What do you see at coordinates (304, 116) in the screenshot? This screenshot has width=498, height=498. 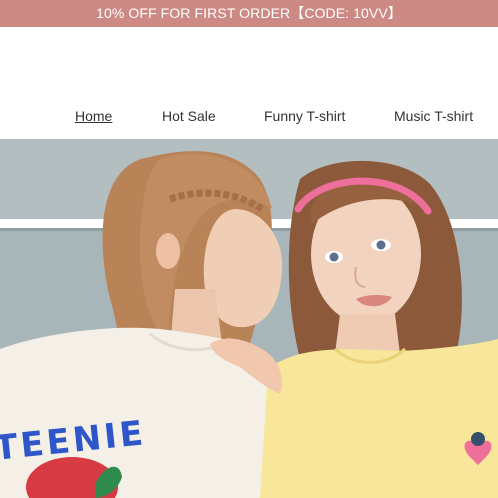 I see `nav-item-funny-t-shirt: Funny T-shirt` at bounding box center [304, 116].